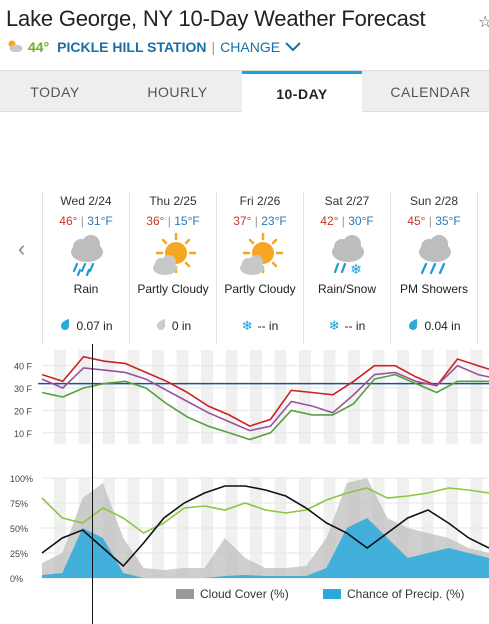  What do you see at coordinates (406, 594) in the screenshot?
I see `legend-label: Chance of Precip. (%)` at bounding box center [406, 594].